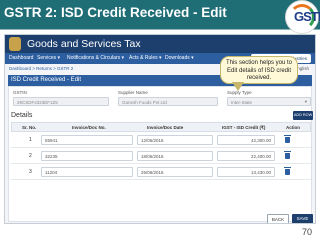 The width and height of the screenshot is (320, 240). What do you see at coordinates (165, 127) in the screenshot?
I see `col-invoice-date: Invoice/Doc Date` at bounding box center [165, 127].